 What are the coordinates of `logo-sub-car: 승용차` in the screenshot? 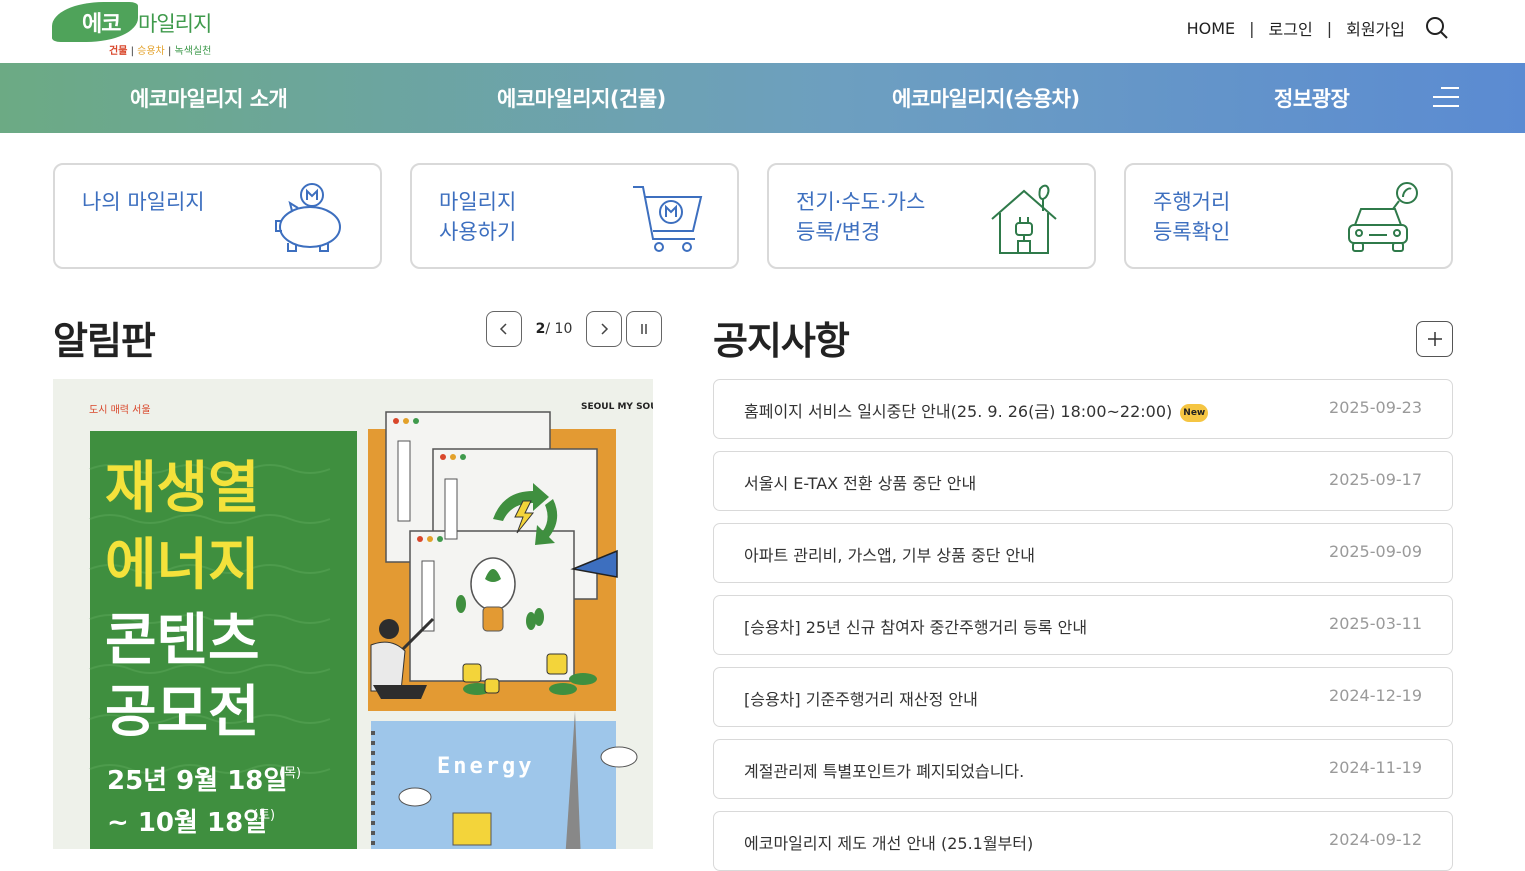 It's located at (151, 51).